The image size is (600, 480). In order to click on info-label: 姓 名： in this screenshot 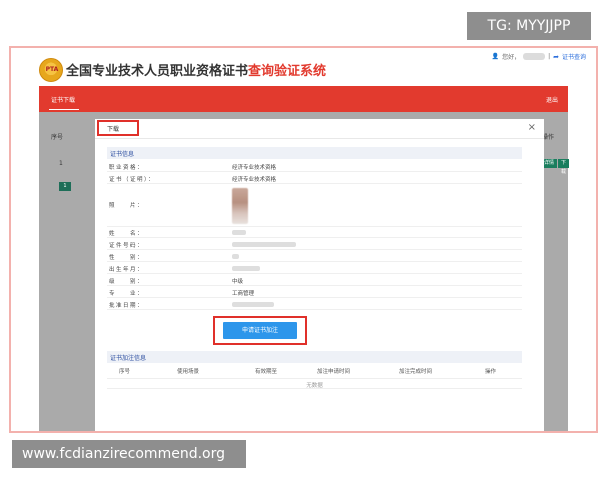, I will do `click(127, 234)`.